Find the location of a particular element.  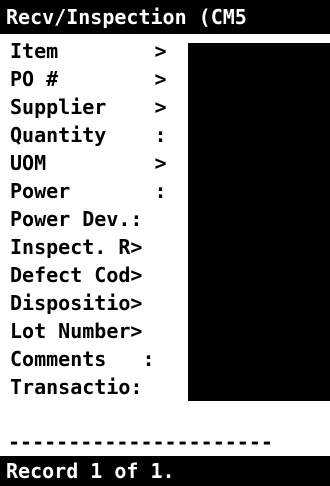

power-input is located at coordinates (259, 191).